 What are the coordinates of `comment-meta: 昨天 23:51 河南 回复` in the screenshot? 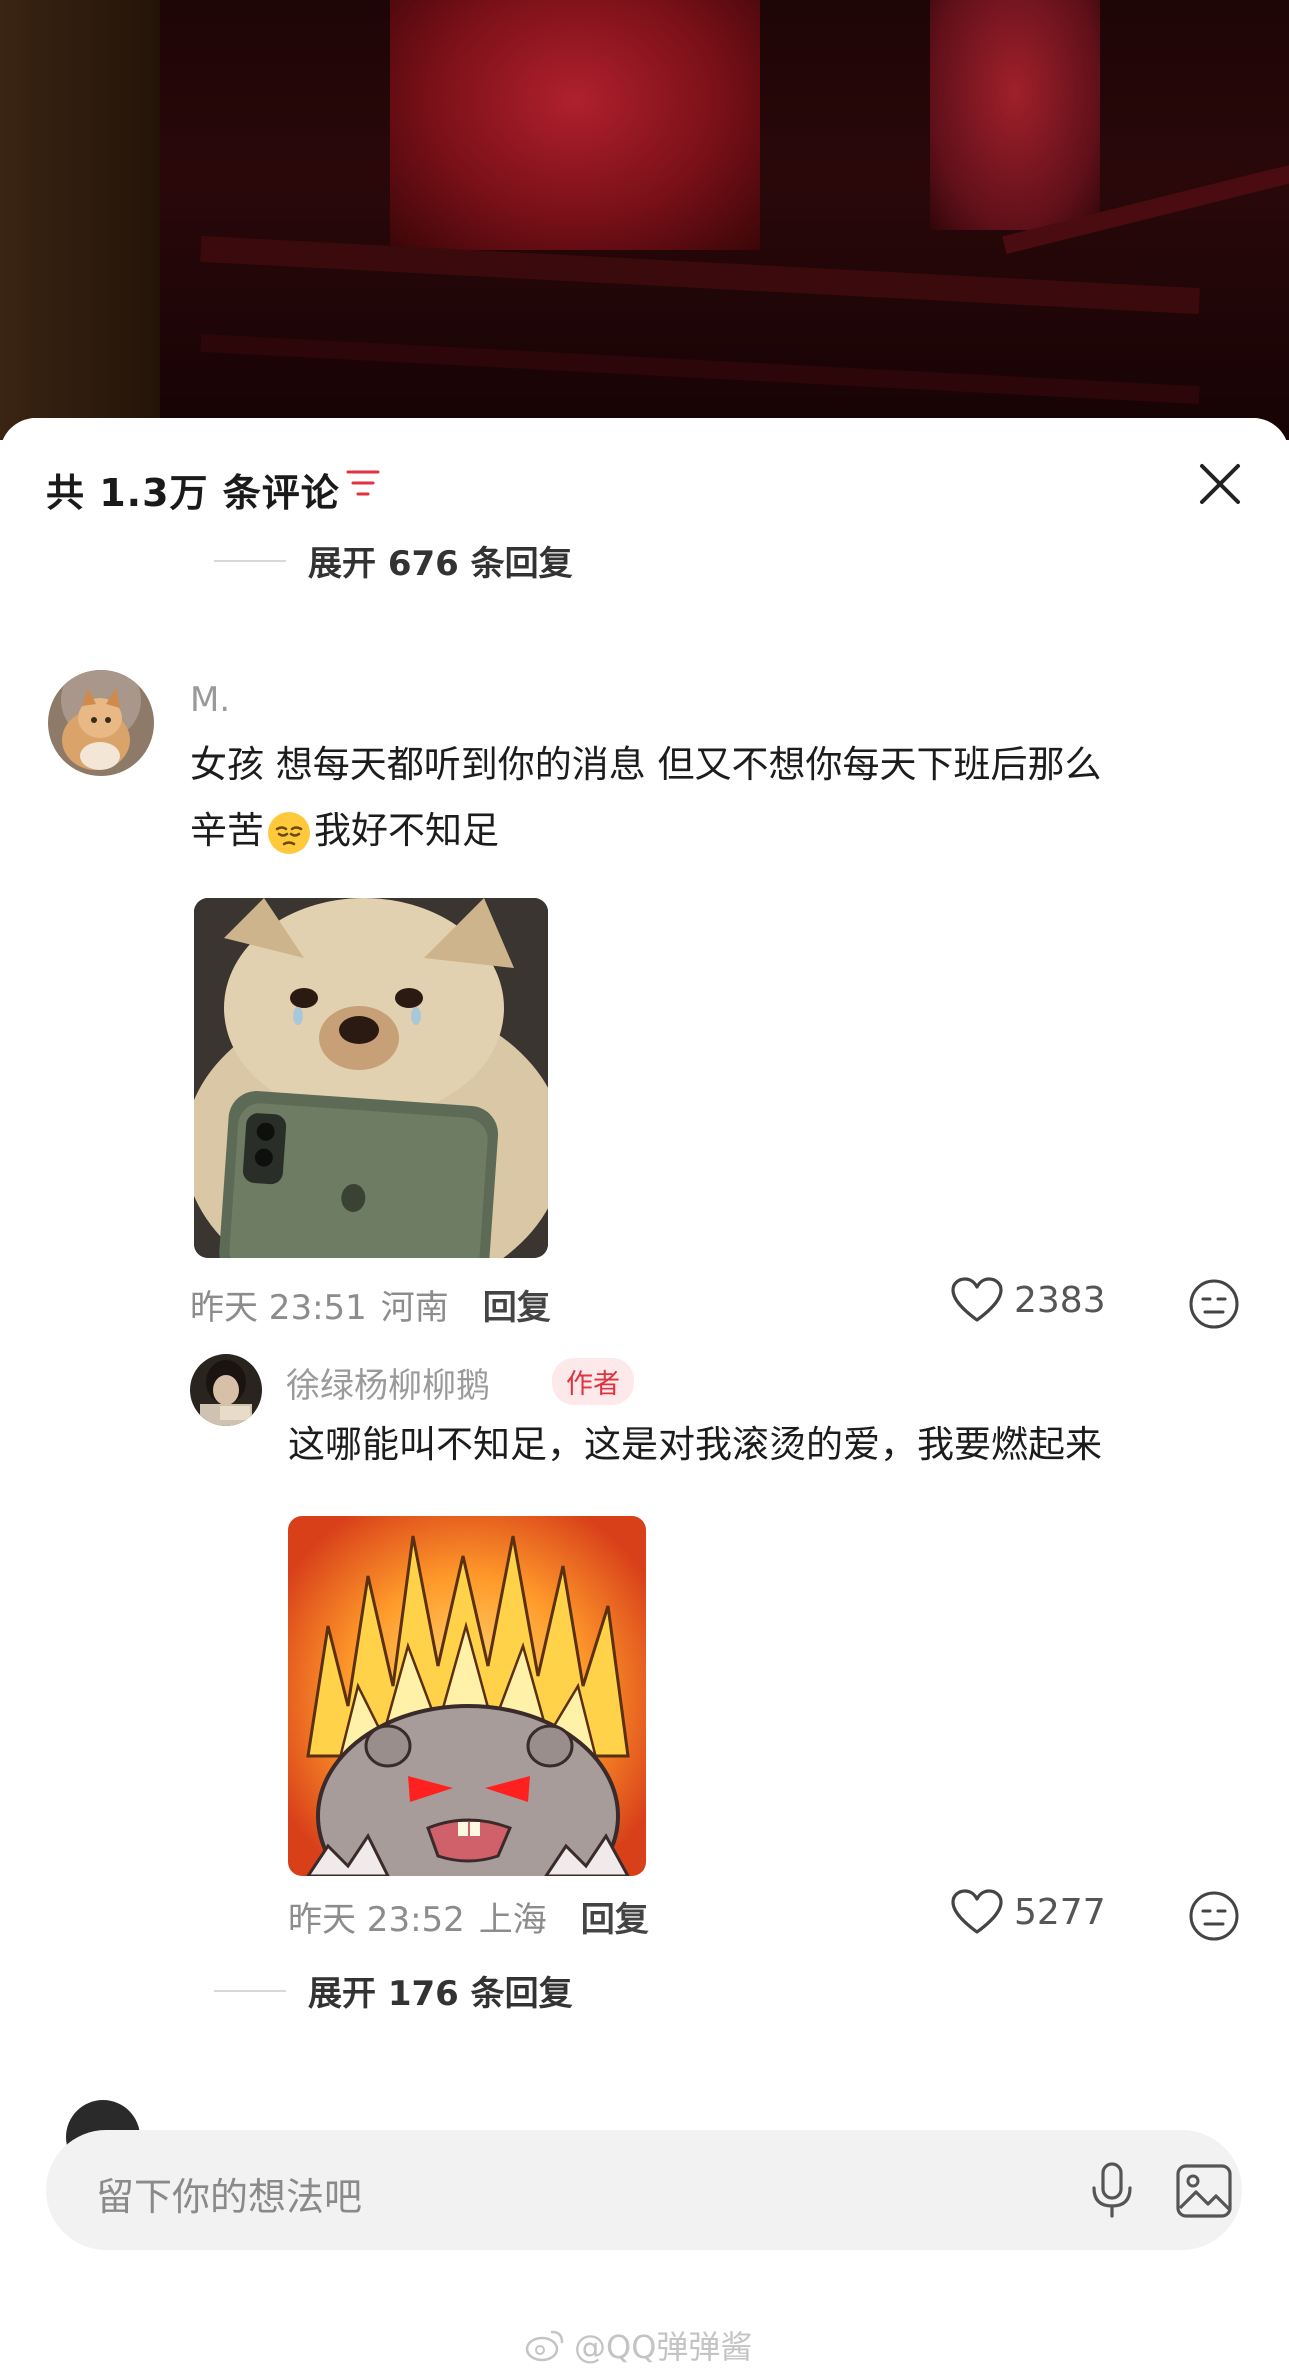 It's located at (370, 1304).